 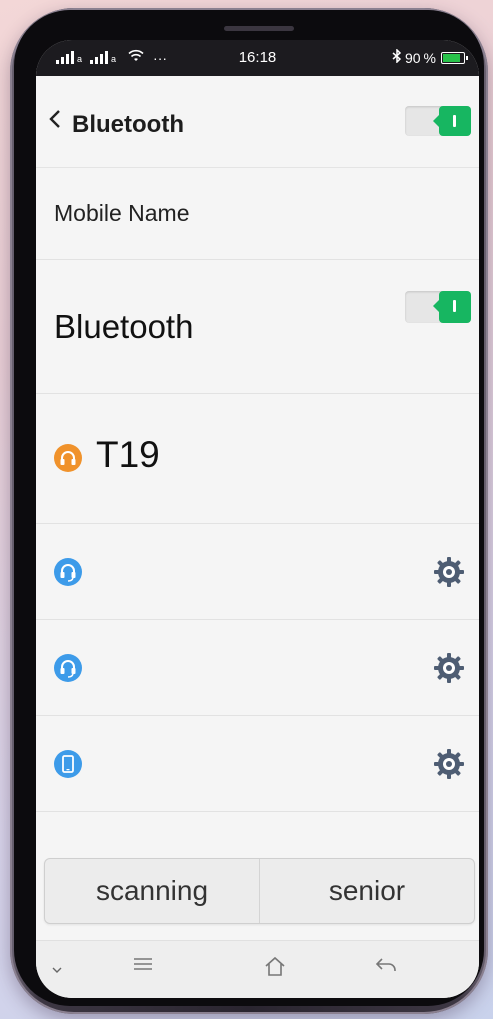 I want to click on connected-device-row: T19, so click(x=257, y=459).